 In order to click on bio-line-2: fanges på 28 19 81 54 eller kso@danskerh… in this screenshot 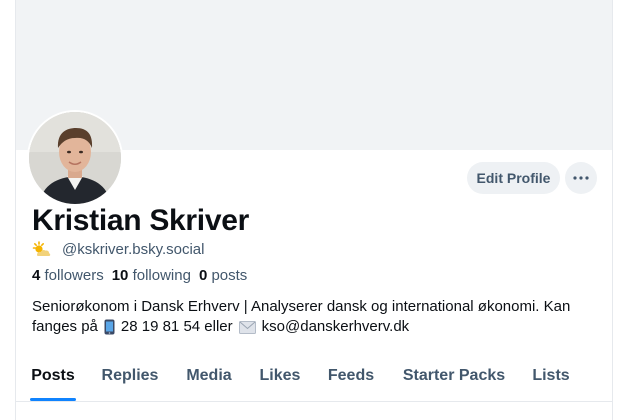, I will do `click(319, 327)`.